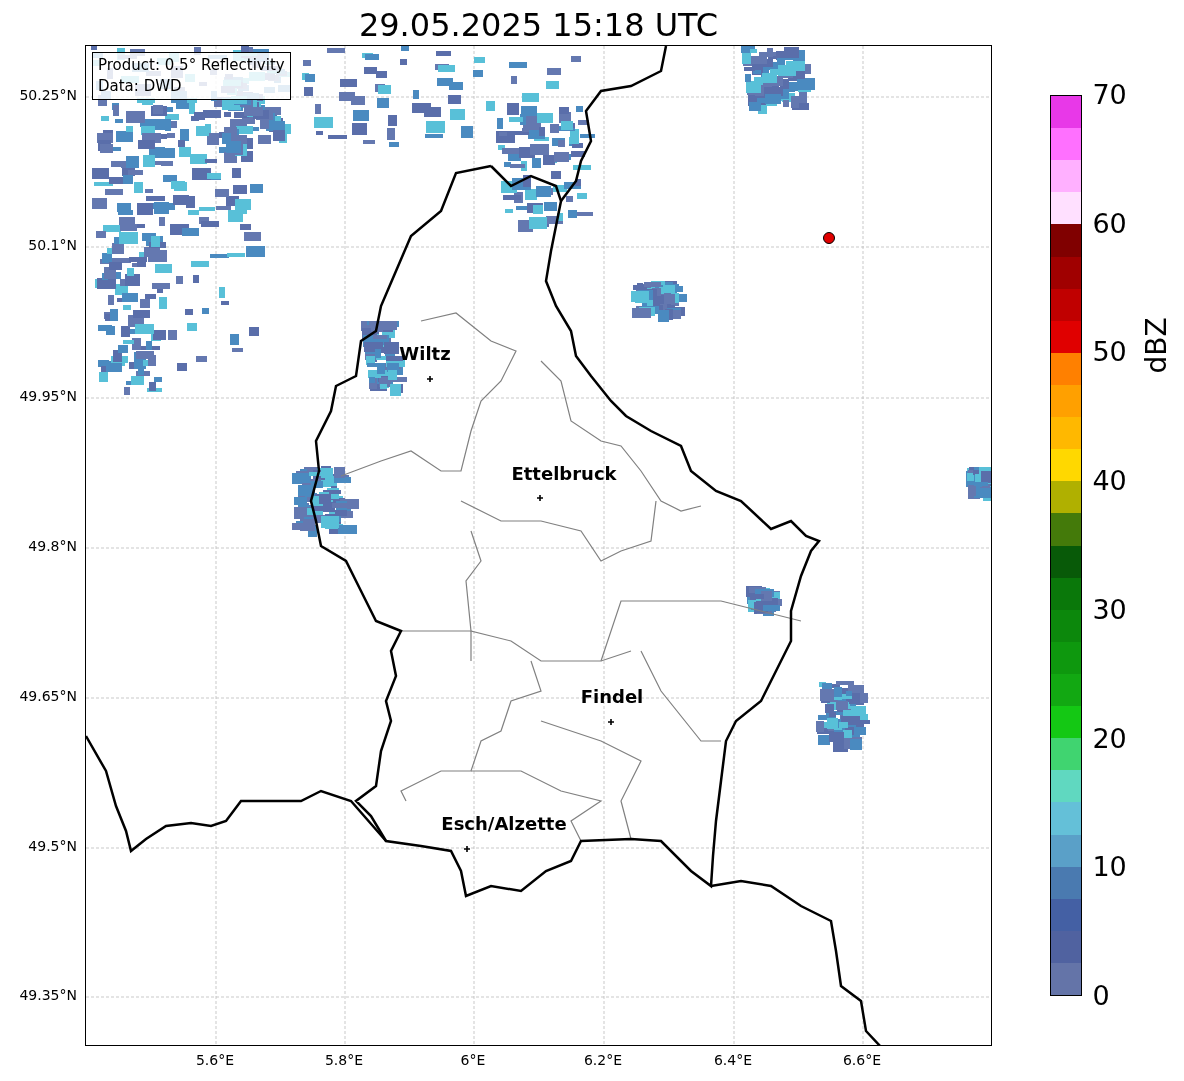 Image resolution: width=1184 pixels, height=1081 pixels. Describe the element at coordinates (1109, 352) in the screenshot. I see `colorbar-tick-label: 50` at that location.